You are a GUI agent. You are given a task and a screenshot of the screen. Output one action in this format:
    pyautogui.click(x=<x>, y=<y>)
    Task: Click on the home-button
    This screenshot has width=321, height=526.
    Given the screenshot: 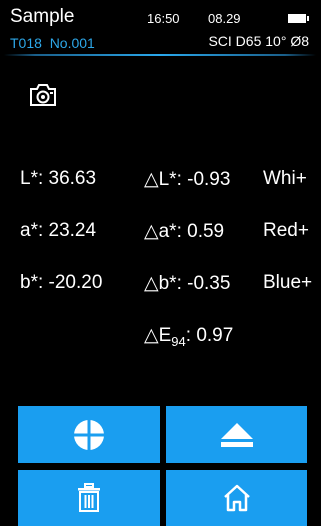 What is the action you would take?
    pyautogui.click(x=236, y=498)
    